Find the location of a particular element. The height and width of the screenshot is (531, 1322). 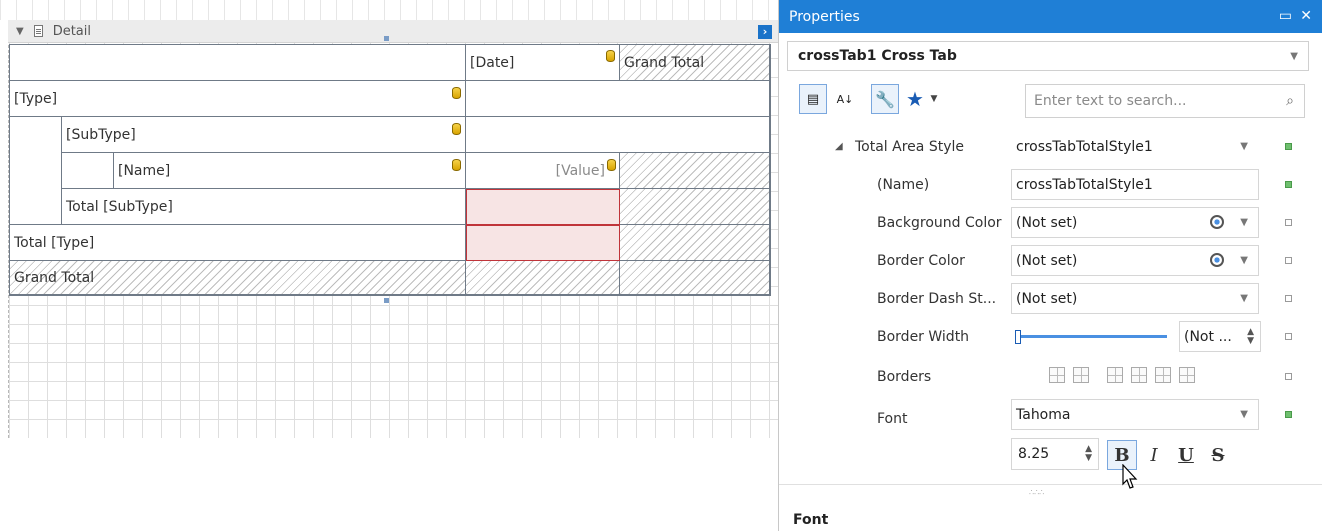

detail-band-header: ▼ Detail › is located at coordinates (393, 31).